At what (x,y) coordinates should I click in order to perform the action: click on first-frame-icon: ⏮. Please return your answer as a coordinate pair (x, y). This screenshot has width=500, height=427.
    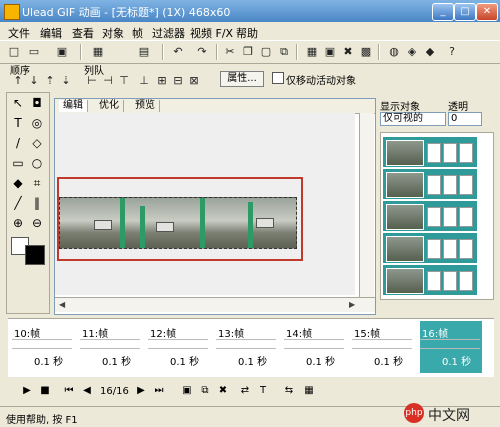
    Looking at the image, I should click on (69, 391).